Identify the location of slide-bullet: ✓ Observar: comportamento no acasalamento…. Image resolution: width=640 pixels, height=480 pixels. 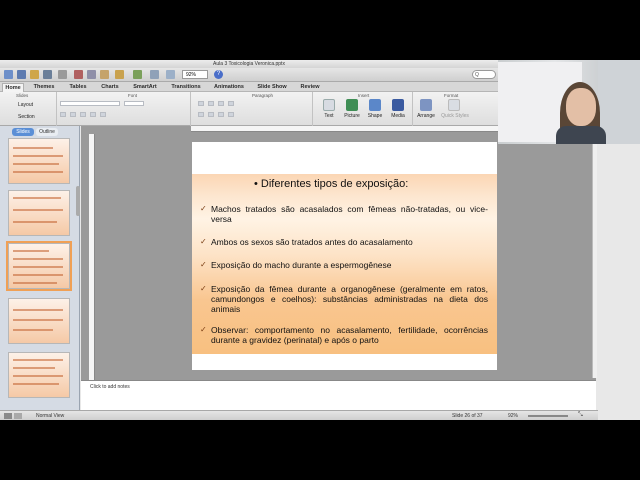
(344, 335).